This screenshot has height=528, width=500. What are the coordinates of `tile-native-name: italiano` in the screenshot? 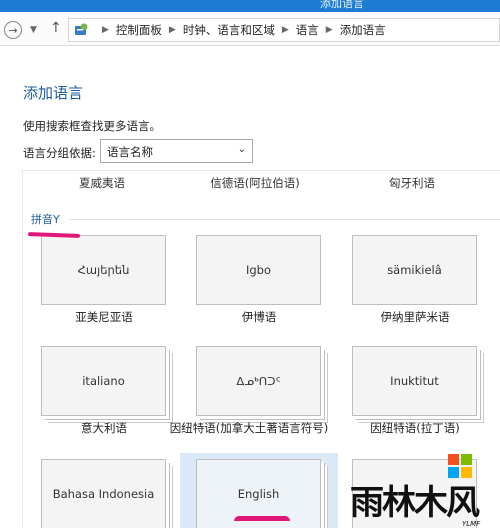 It's located at (103, 381).